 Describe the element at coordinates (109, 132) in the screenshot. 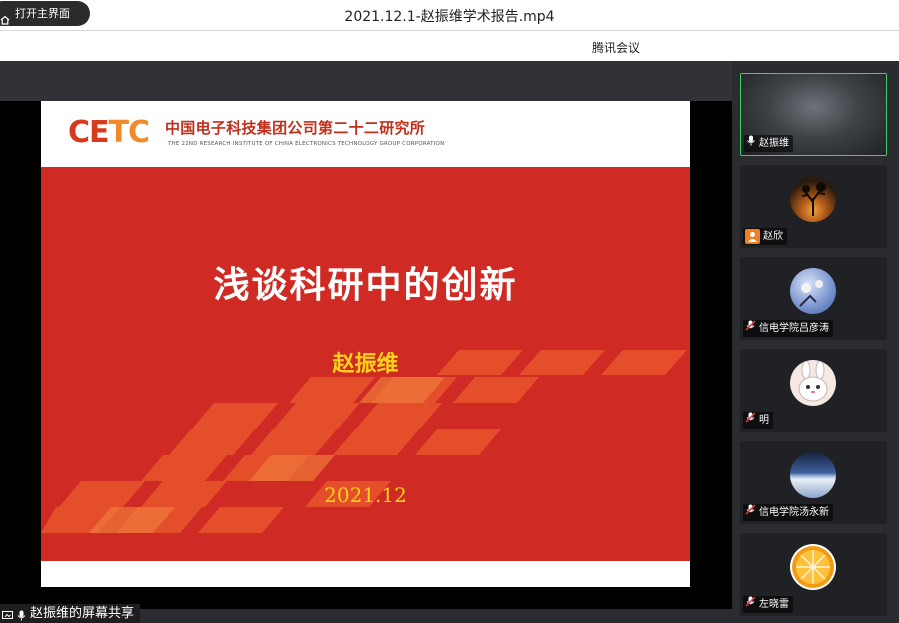

I see `cetc-logo: CETC` at that location.